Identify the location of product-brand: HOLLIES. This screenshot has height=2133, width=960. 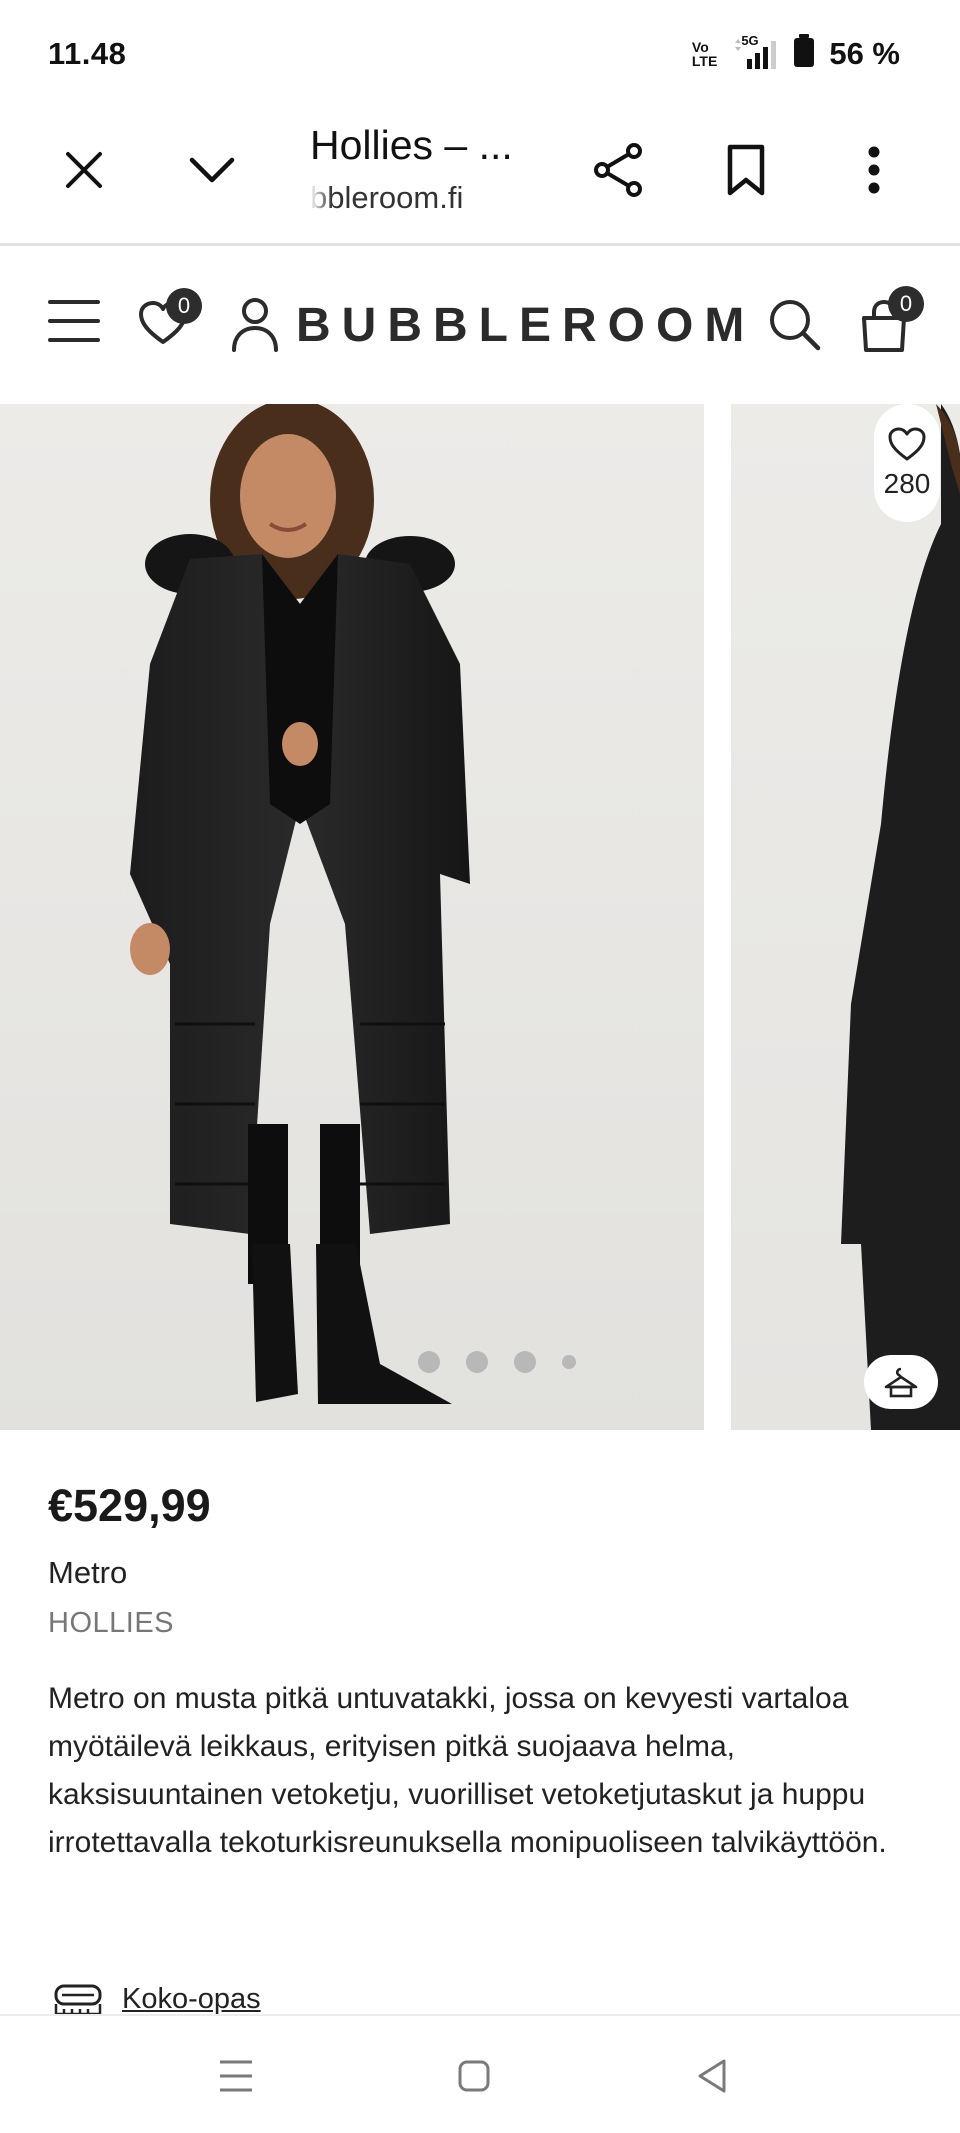
(111, 1623).